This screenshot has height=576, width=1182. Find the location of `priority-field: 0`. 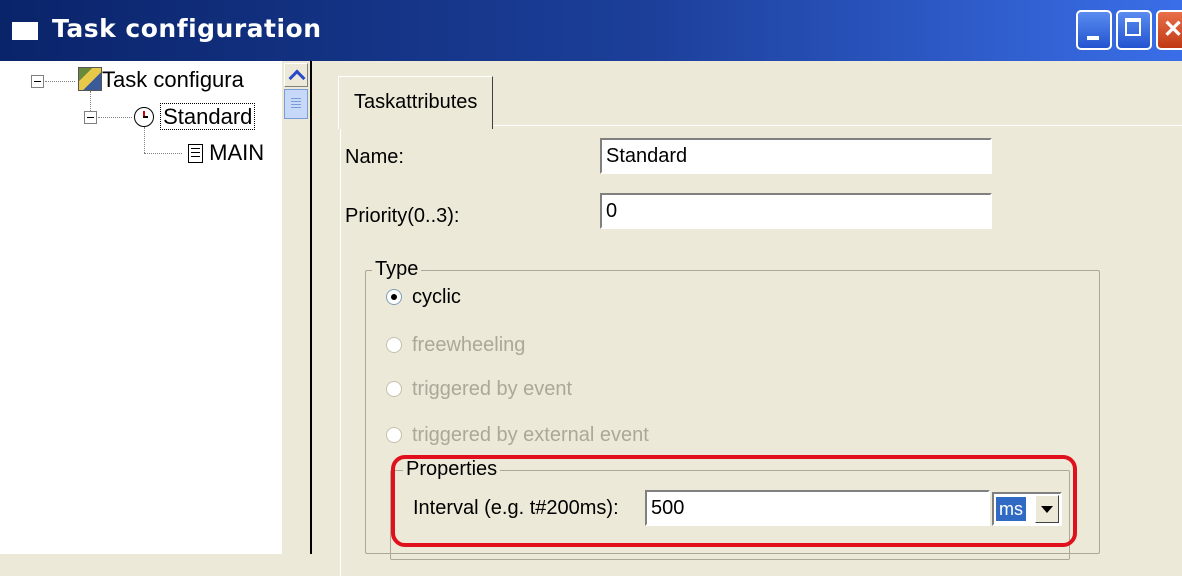

priority-field: 0 is located at coordinates (796, 211).